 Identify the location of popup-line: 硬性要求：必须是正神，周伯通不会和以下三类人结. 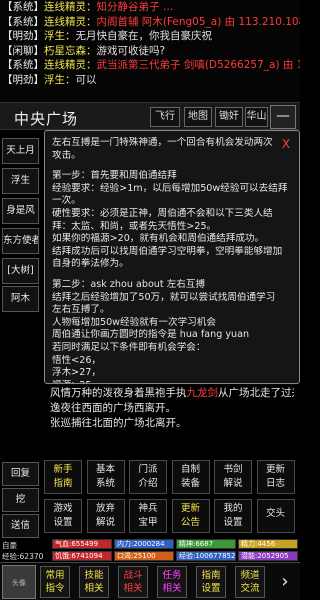
(162, 213).